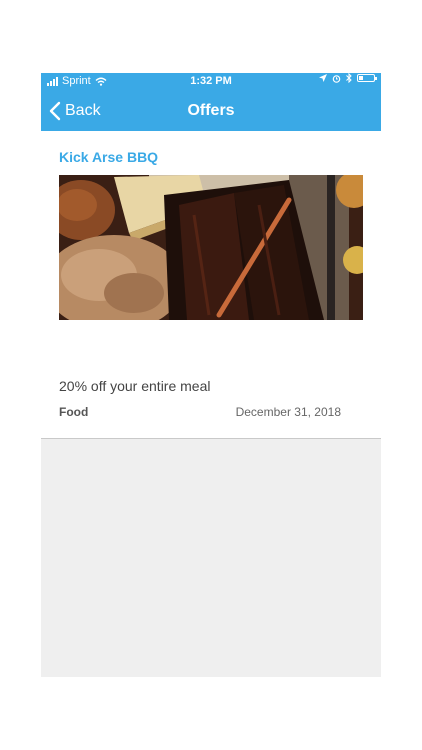 The height and width of the screenshot is (750, 422). I want to click on page-title: Offers, so click(211, 110).